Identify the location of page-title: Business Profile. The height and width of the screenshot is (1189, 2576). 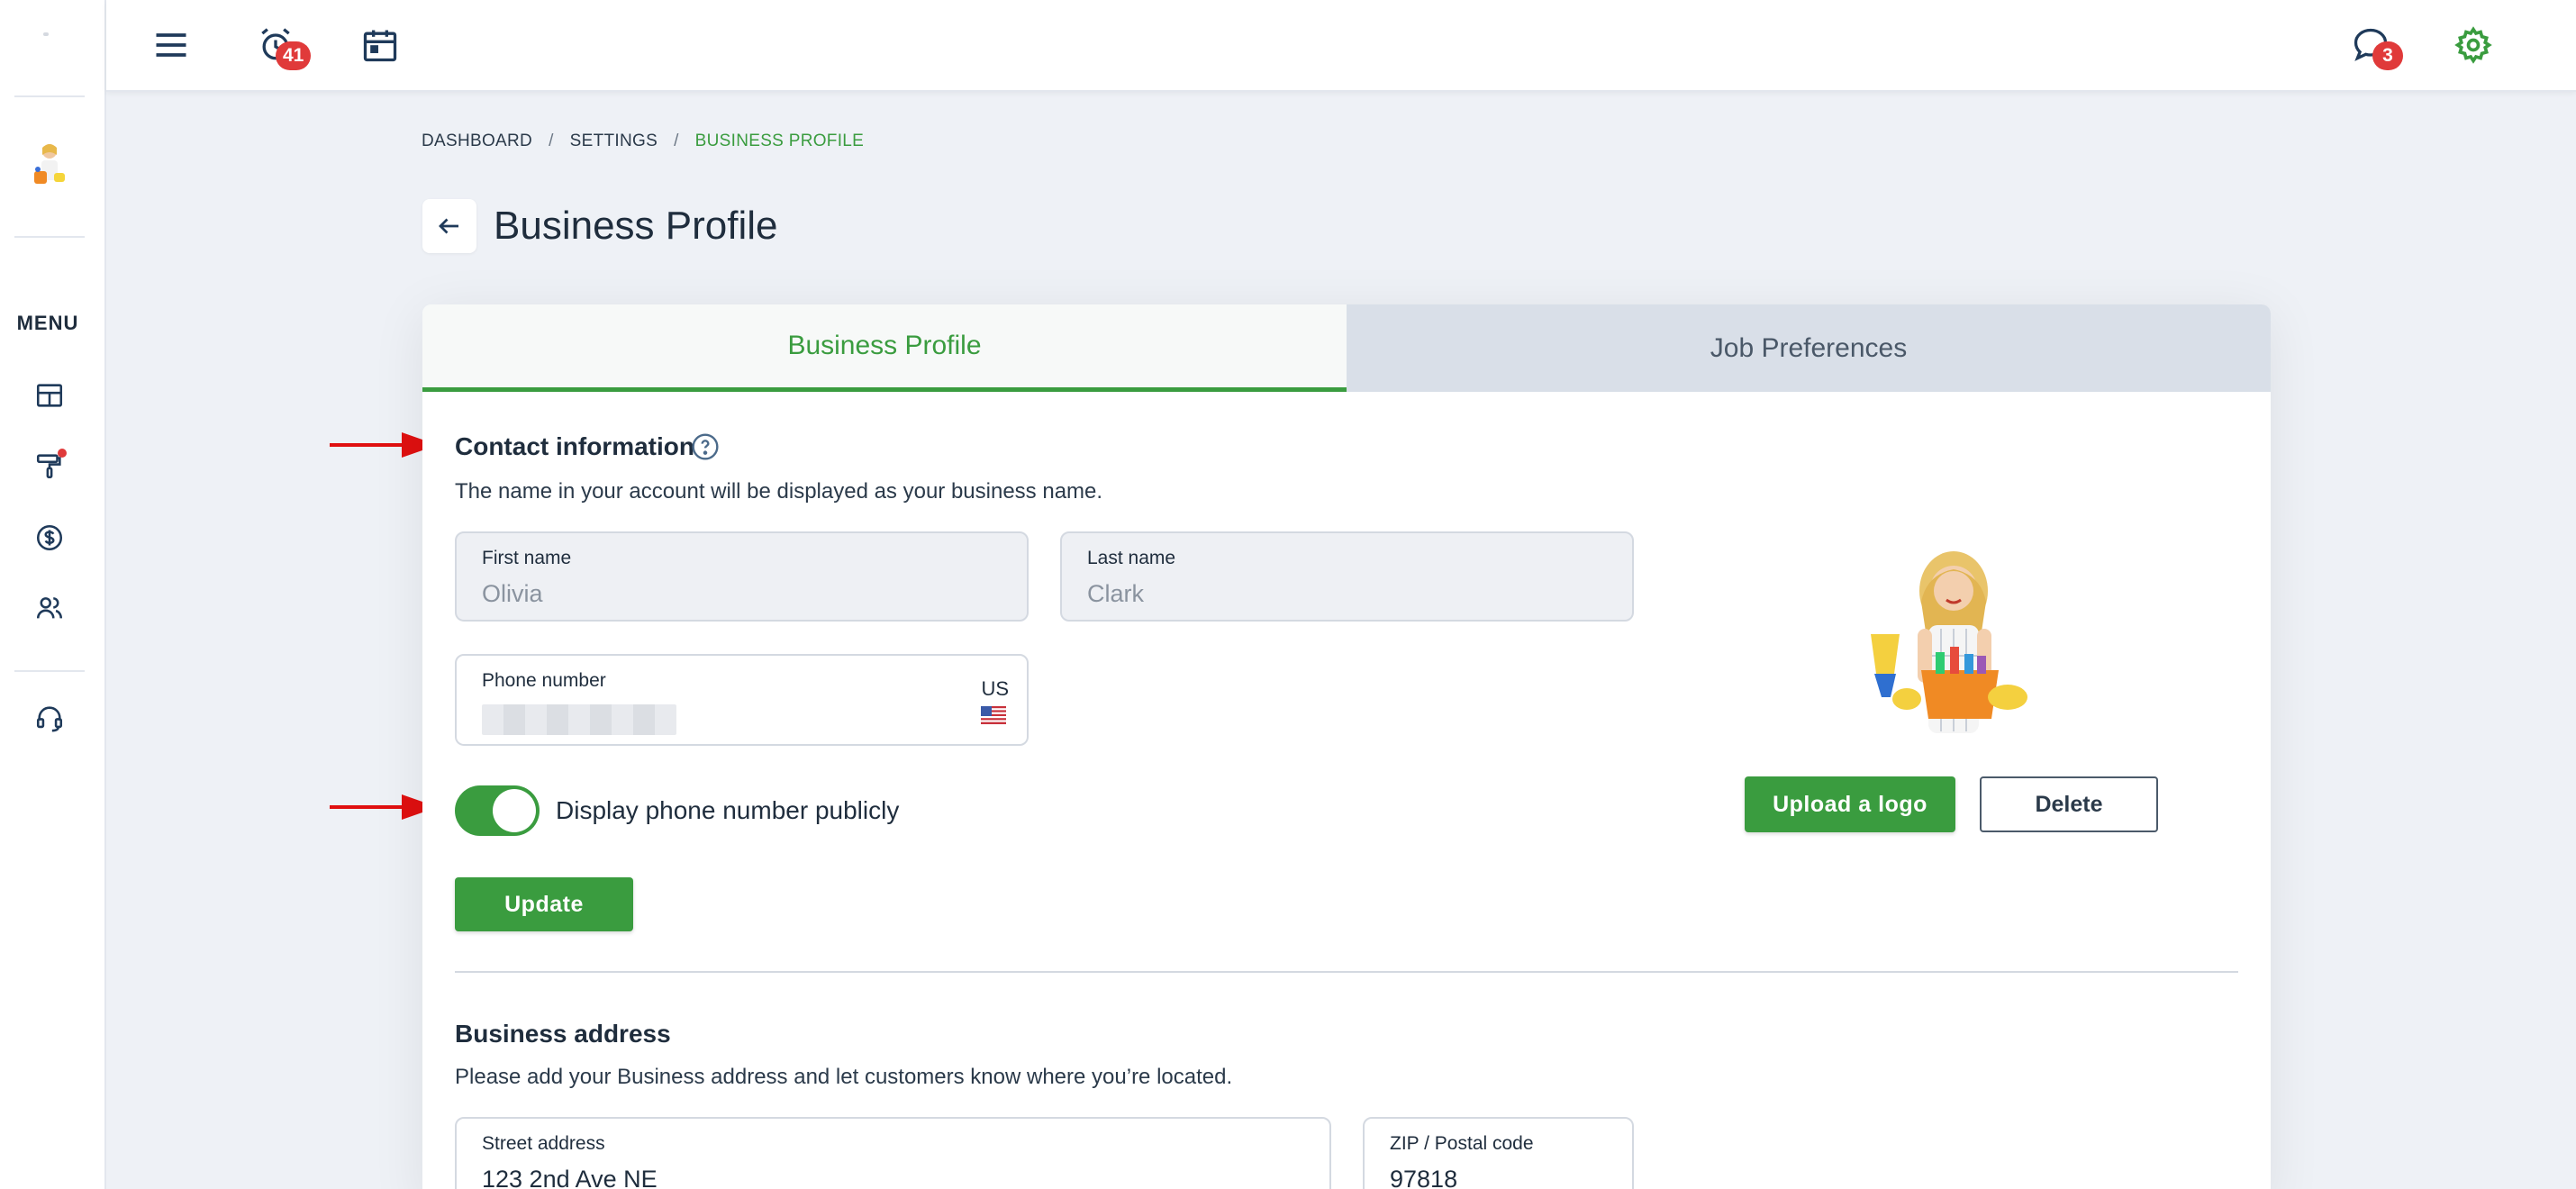
(636, 226).